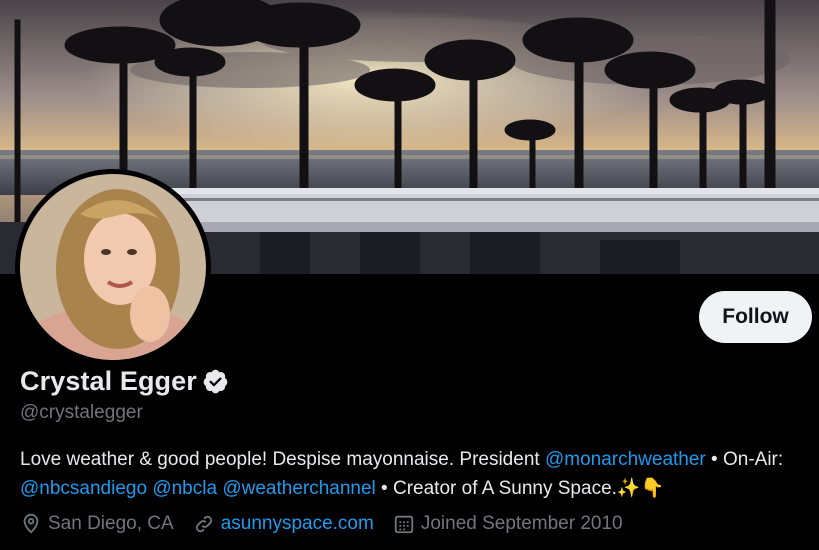 This screenshot has height=550, width=819. Describe the element at coordinates (297, 524) in the screenshot. I see `website-link: asunnyspace.com` at that location.